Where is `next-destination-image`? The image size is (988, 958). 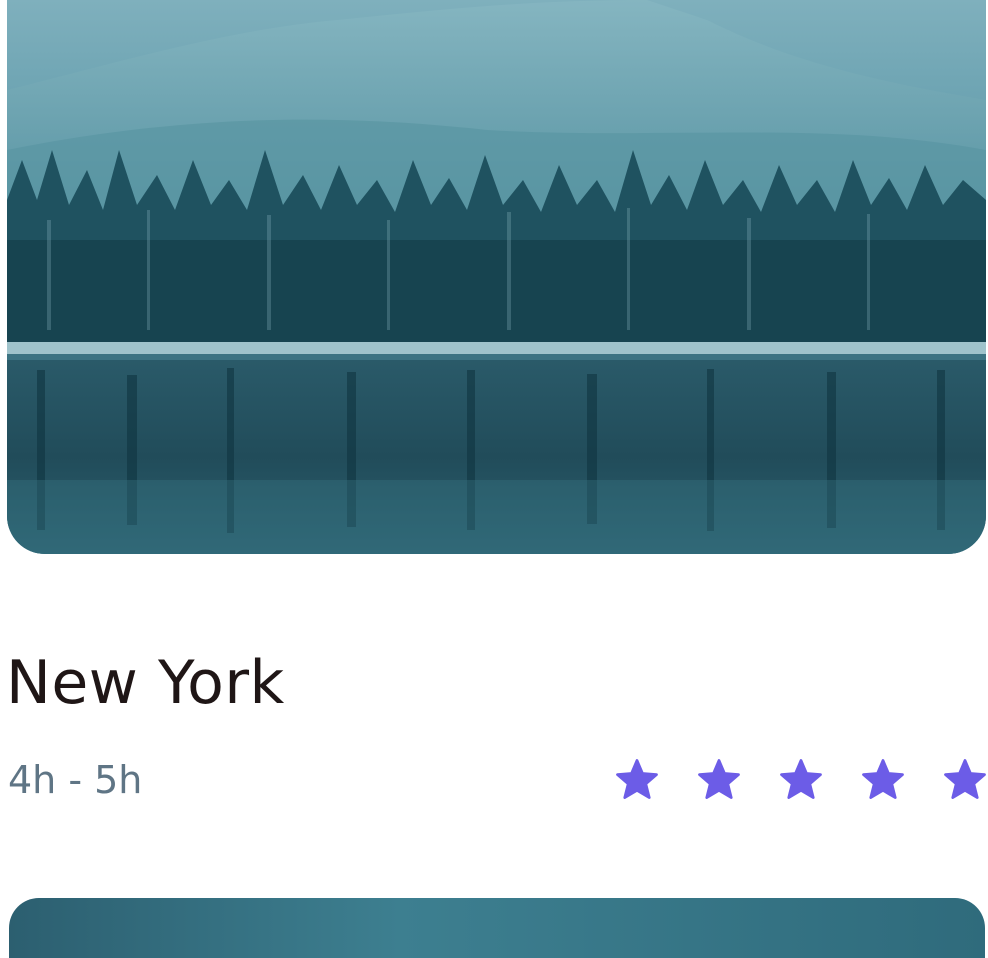 next-destination-image is located at coordinates (497, 928).